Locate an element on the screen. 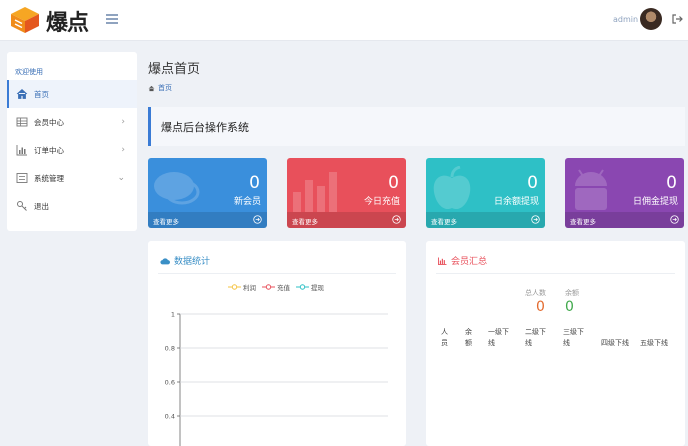 The width and height of the screenshot is (688, 446). y-tick-label: 0.8 is located at coordinates (170, 349).